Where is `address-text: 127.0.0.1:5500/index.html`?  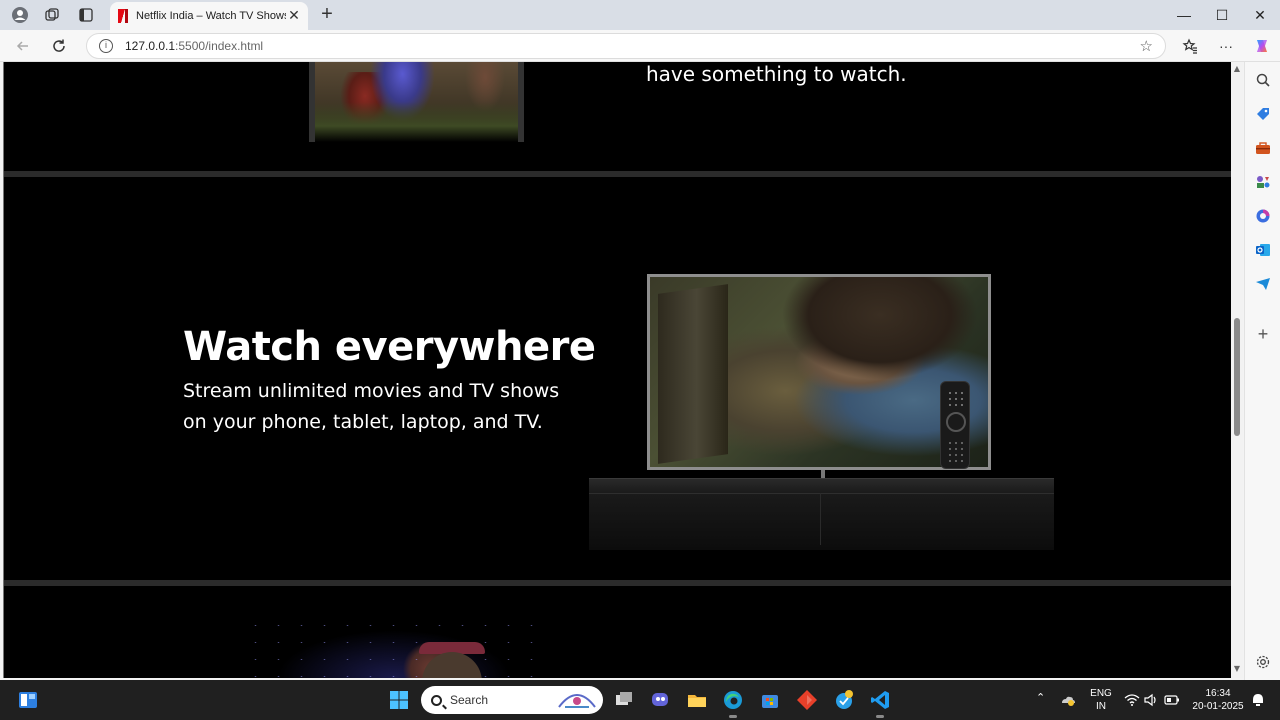 address-text: 127.0.0.1:5500/index.html is located at coordinates (194, 46).